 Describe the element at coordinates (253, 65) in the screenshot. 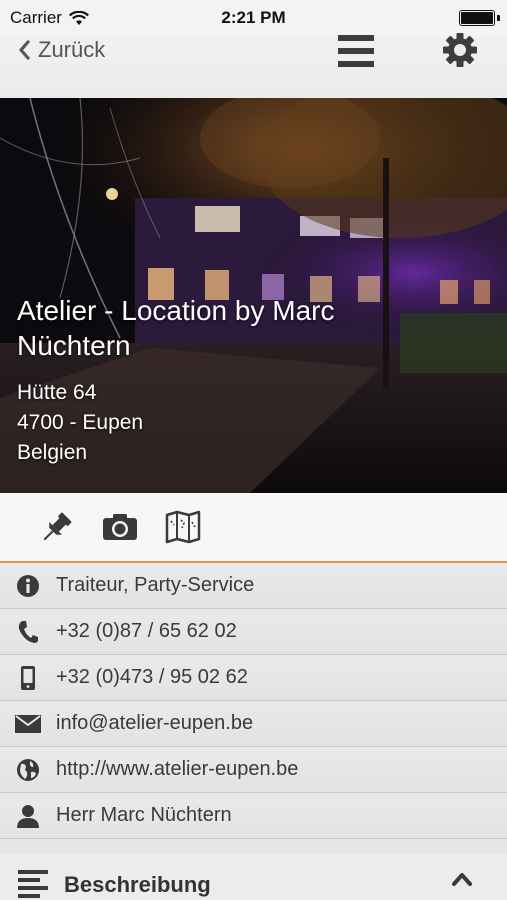

I see `navigation-bar: Zurück` at that location.